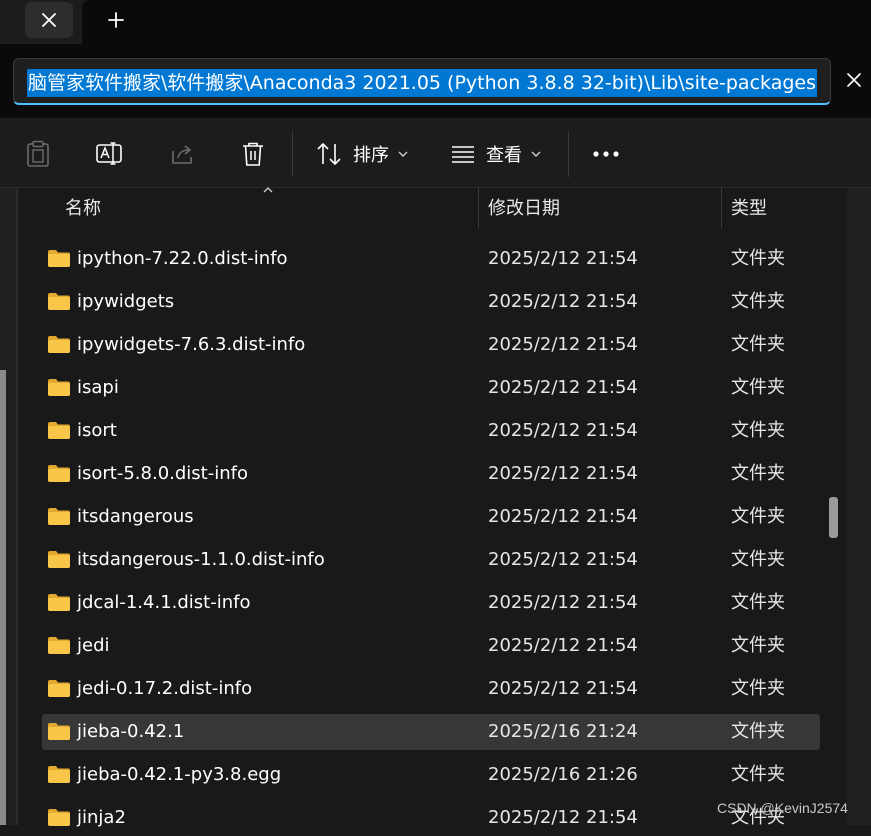  I want to click on file-name: jdcal-1.4.1.dist-info, so click(164, 602).